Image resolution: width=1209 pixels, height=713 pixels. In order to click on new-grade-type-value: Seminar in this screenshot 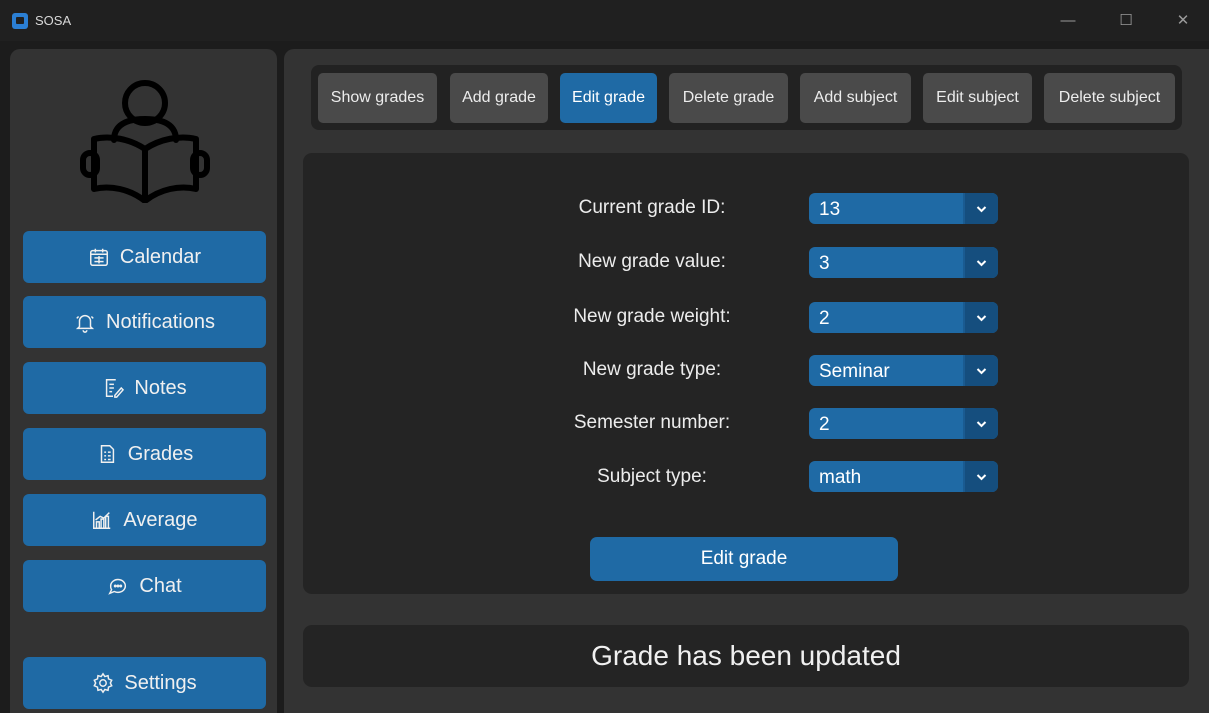, I will do `click(854, 371)`.